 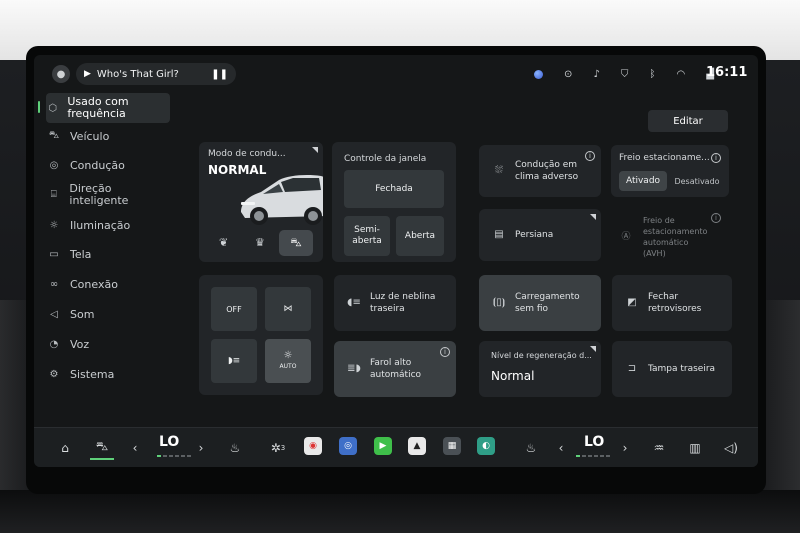 What do you see at coordinates (219, 74) in the screenshot?
I see `pause-icon: ❚❚` at bounding box center [219, 74].